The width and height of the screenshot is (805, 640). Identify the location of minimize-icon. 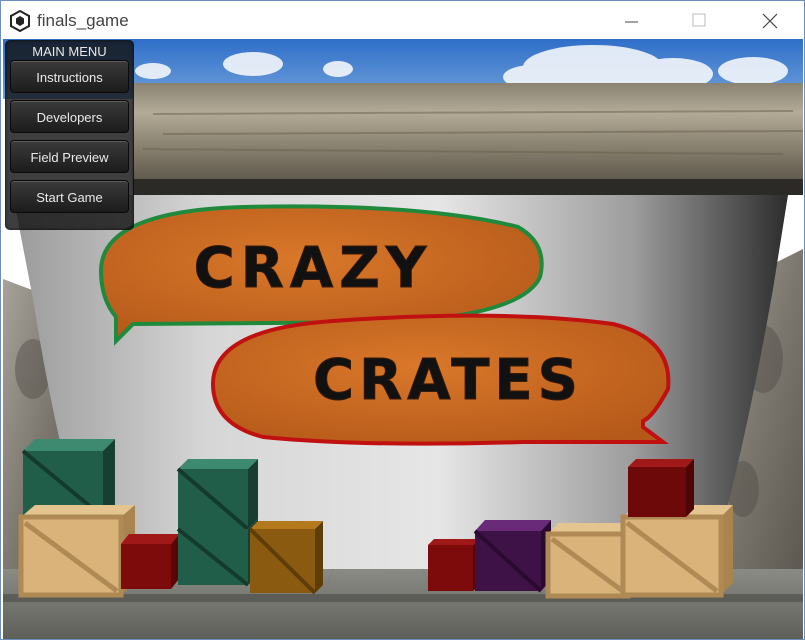
(632, 20).